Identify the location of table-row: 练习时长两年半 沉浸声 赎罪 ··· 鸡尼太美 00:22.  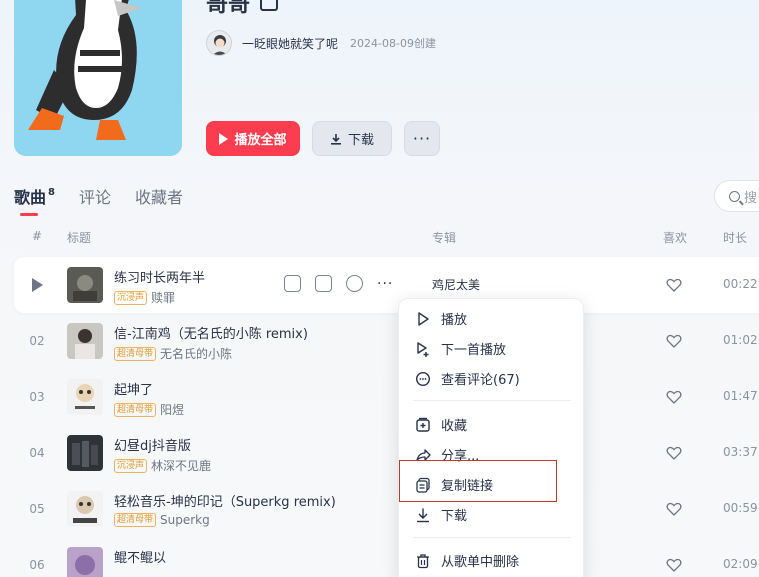
(386, 285).